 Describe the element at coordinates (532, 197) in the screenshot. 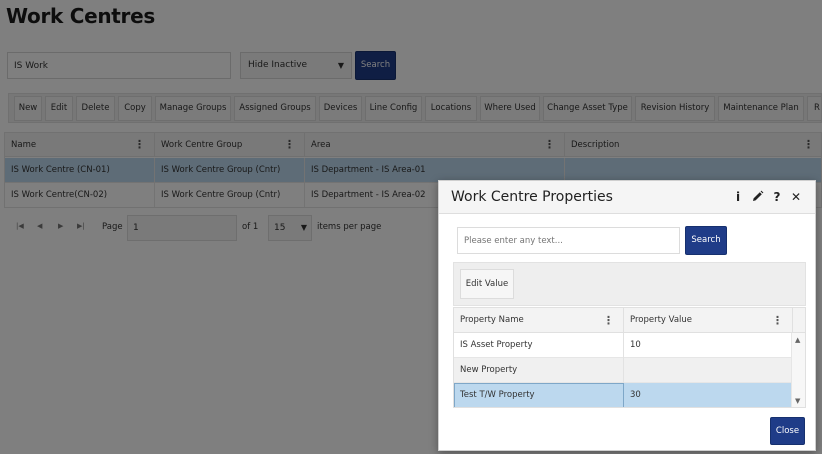

I see `dialog-title: Work Centre Properties` at that location.